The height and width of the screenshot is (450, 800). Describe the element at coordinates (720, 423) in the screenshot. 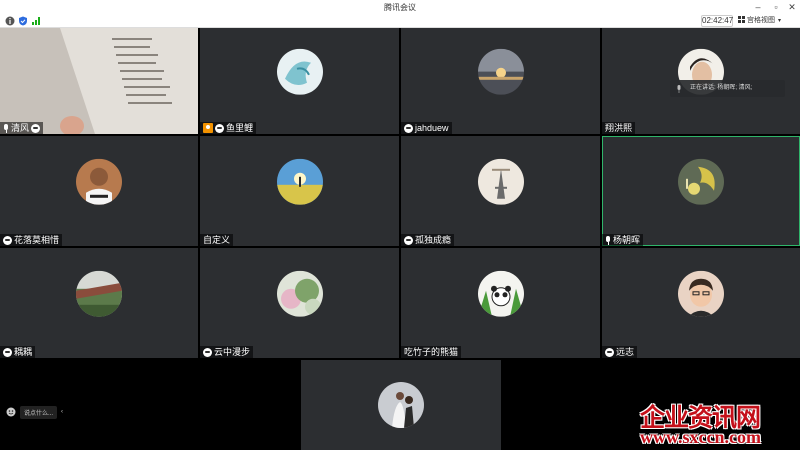

I see `watermark-logo: 企业资讯网 www.sxccn.com` at that location.